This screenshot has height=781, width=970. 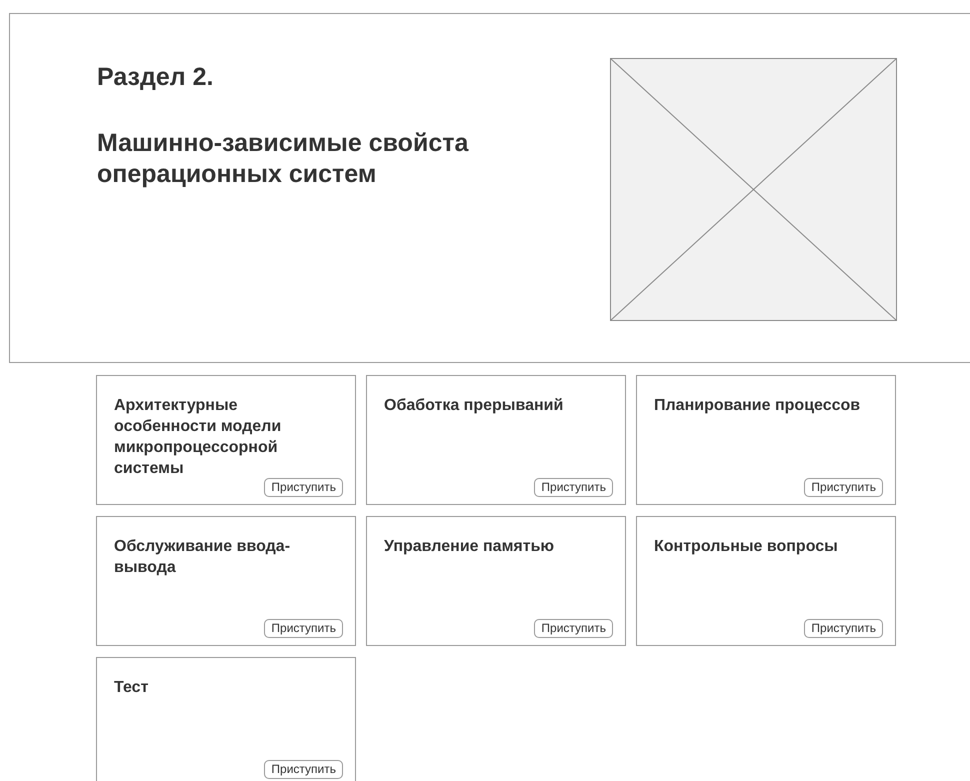 What do you see at coordinates (283, 159) in the screenshot?
I see `section-title: Машинно-зависимые свойста операционных систем` at bounding box center [283, 159].